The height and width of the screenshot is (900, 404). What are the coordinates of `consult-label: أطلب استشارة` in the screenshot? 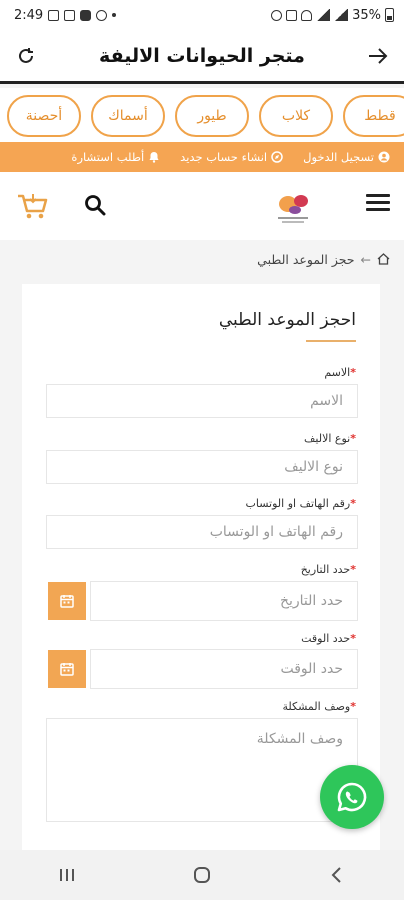 It's located at (108, 157).